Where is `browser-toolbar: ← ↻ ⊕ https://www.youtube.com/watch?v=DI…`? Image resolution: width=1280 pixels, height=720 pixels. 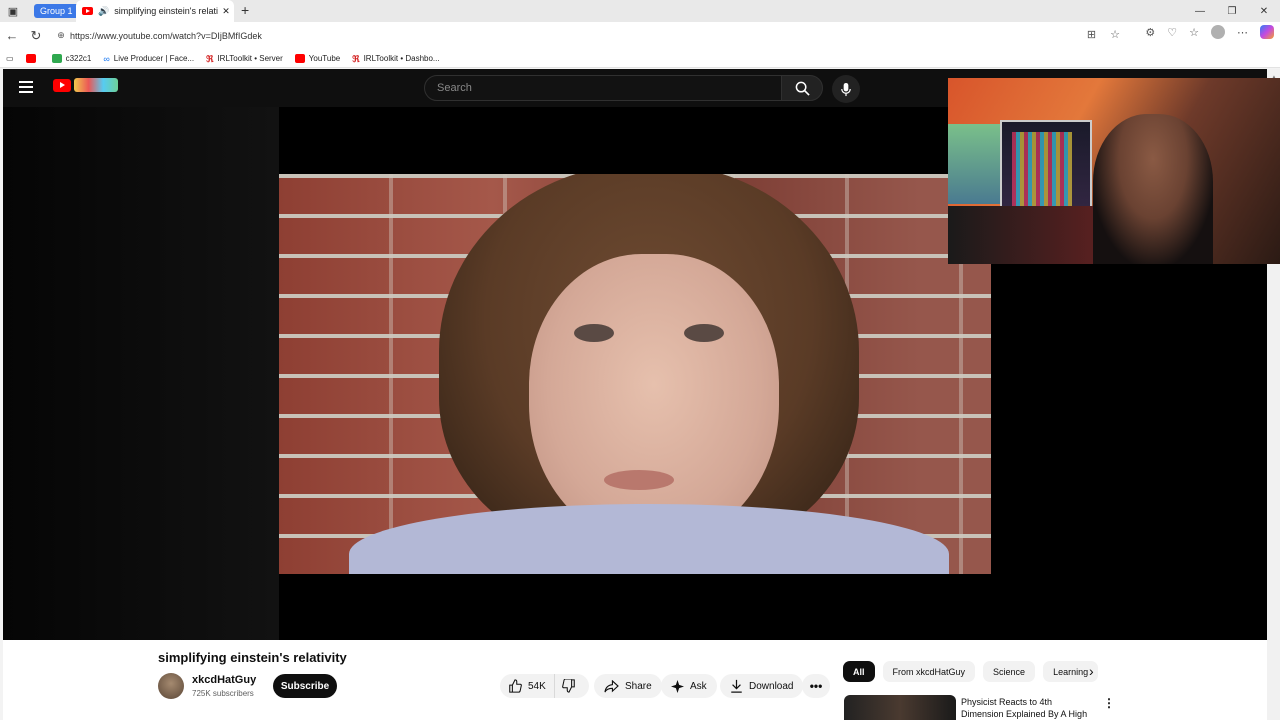 browser-toolbar: ← ↻ ⊕ https://www.youtube.com/watch?v=DI… is located at coordinates (640, 35).